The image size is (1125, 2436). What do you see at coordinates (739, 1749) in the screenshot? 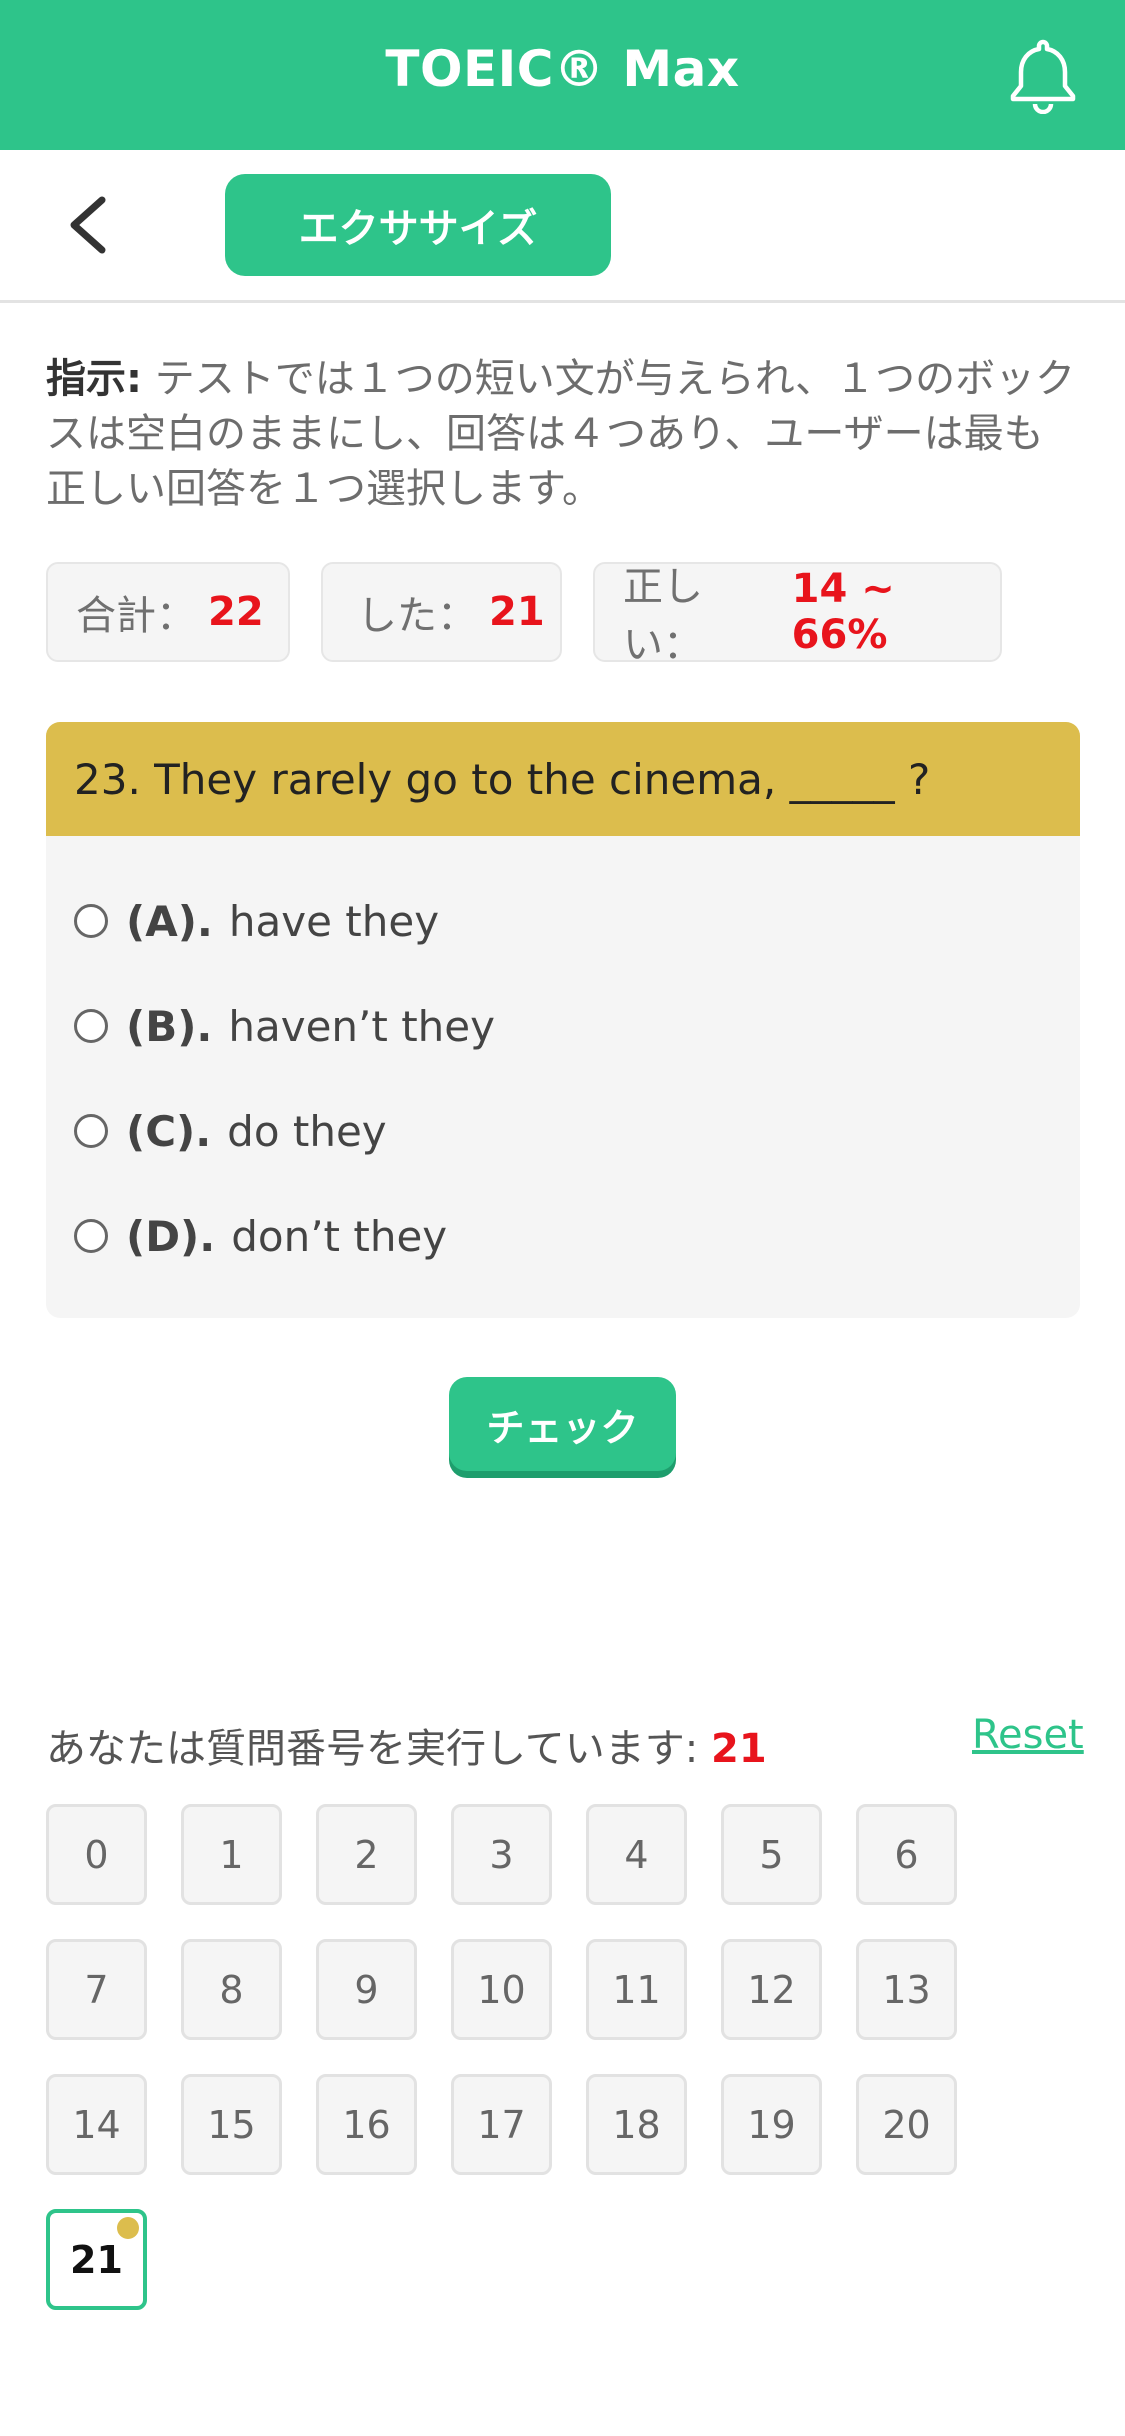
I see `progress-current: 21` at bounding box center [739, 1749].